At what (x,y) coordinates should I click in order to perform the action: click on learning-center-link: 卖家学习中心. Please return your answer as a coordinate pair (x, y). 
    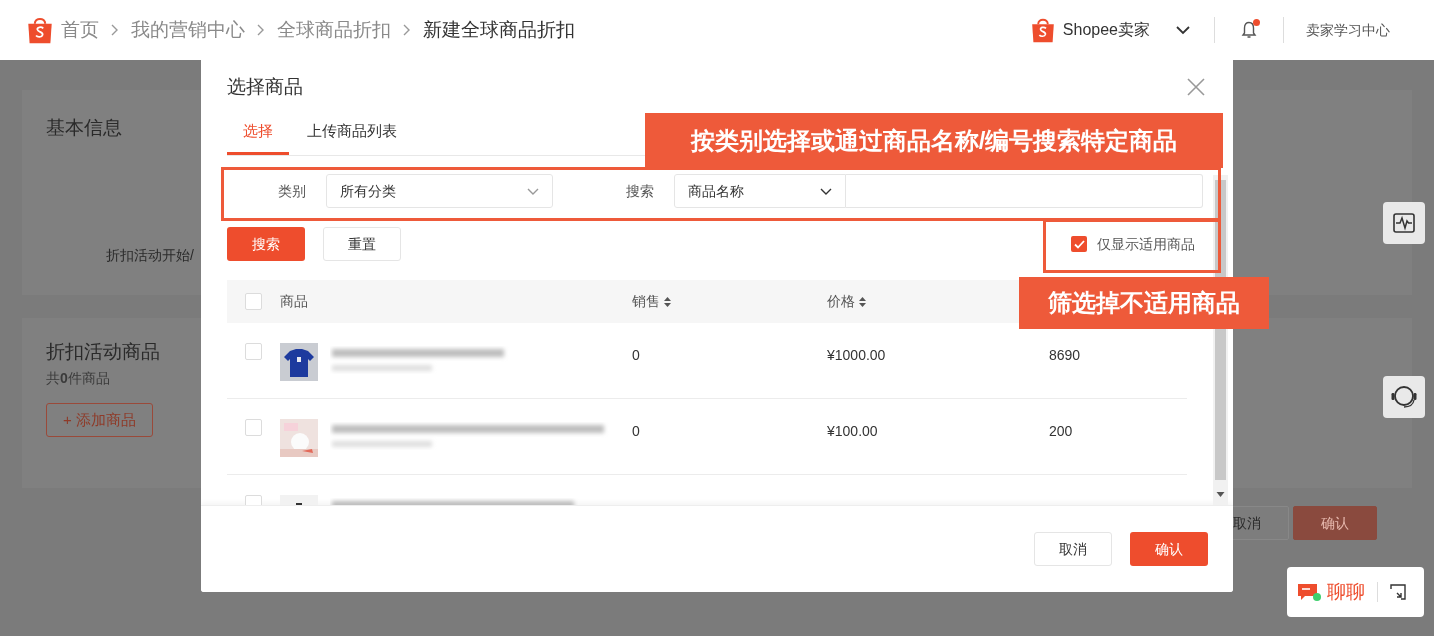
    Looking at the image, I should click on (1348, 30).